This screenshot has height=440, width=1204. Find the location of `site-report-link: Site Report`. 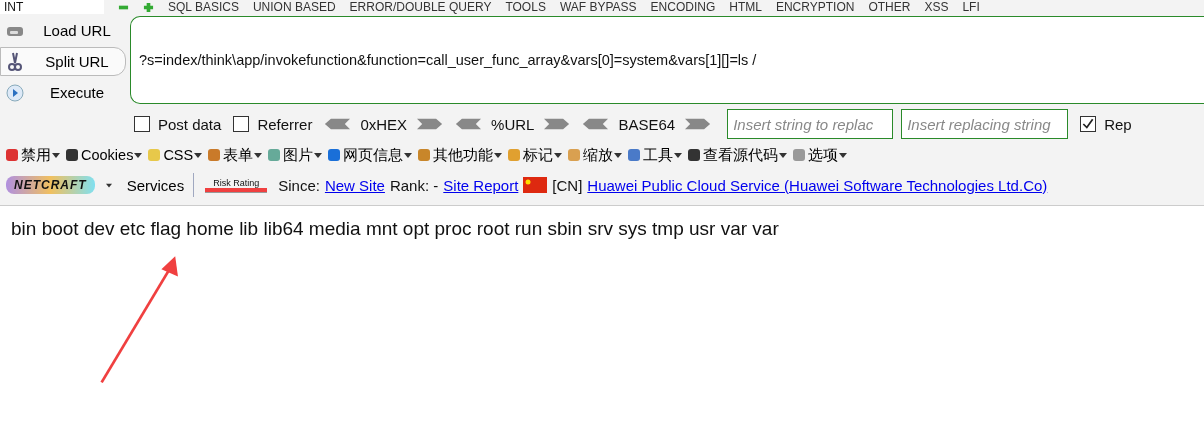

site-report-link: Site Report is located at coordinates (481, 185).